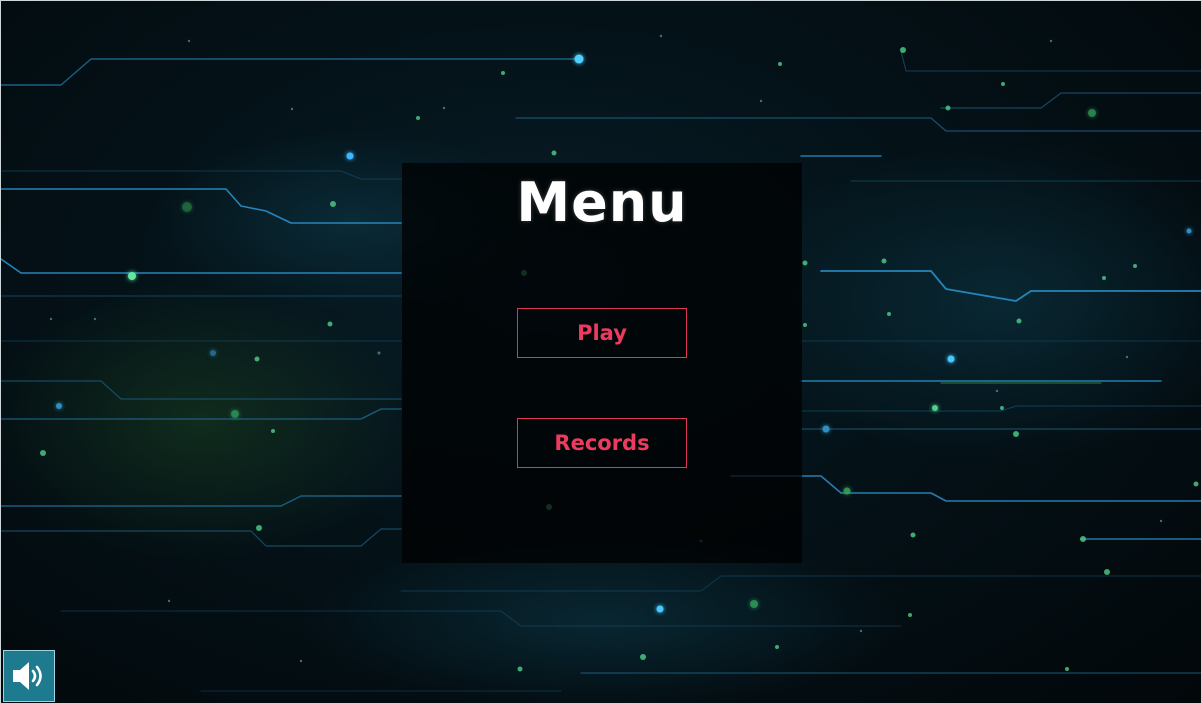 This screenshot has height=704, width=1202. I want to click on speaker-volume-icon, so click(27, 676).